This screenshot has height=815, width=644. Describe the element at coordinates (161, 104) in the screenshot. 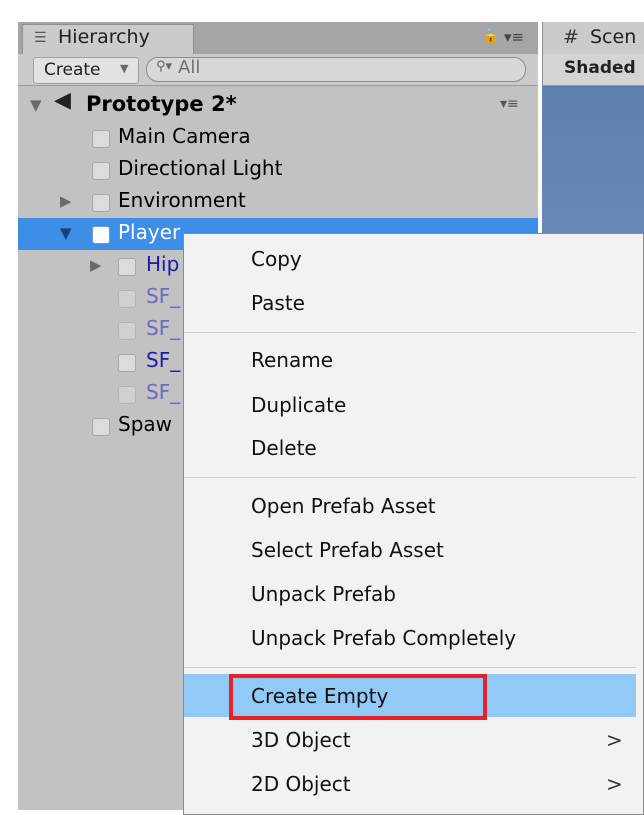

I see `scene-title: Prototype 2*` at that location.